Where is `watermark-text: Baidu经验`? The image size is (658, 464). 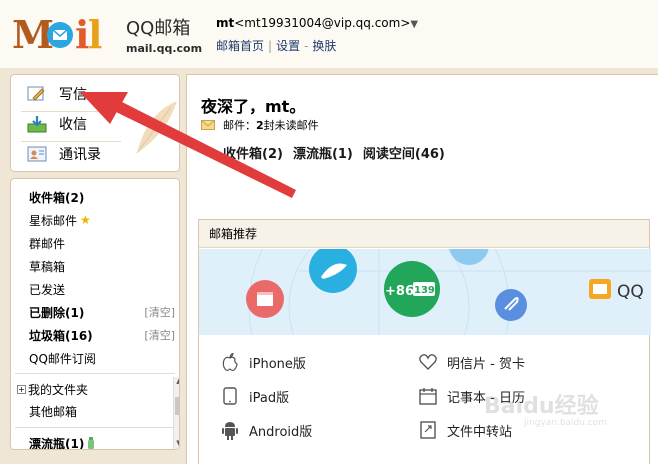
watermark-text: Baidu经验 is located at coordinates (541, 406).